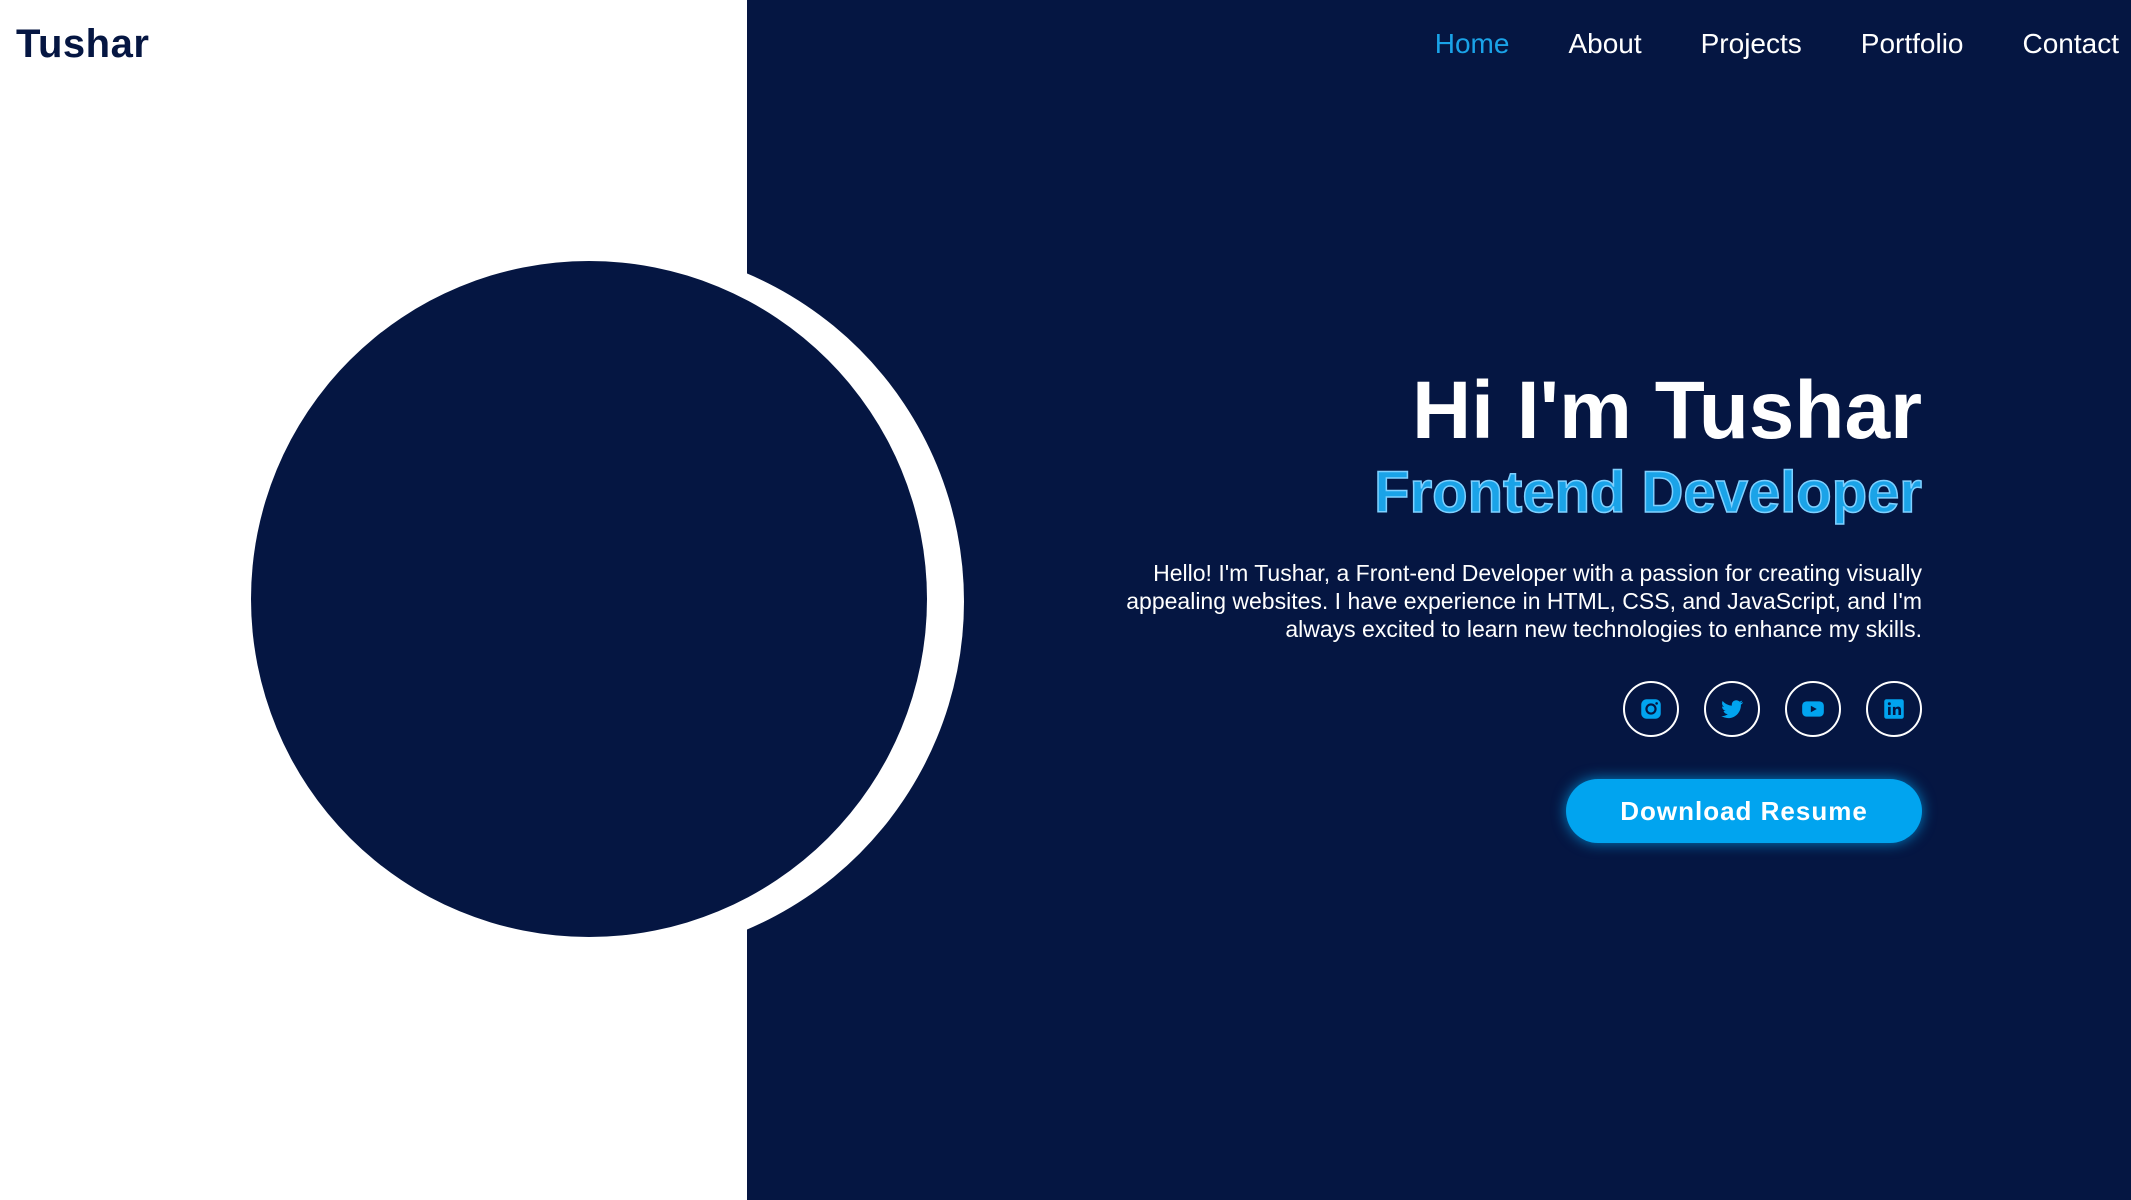 Image resolution: width=2131 pixels, height=1200 pixels. I want to click on nav-contact: Contact, so click(2071, 44).